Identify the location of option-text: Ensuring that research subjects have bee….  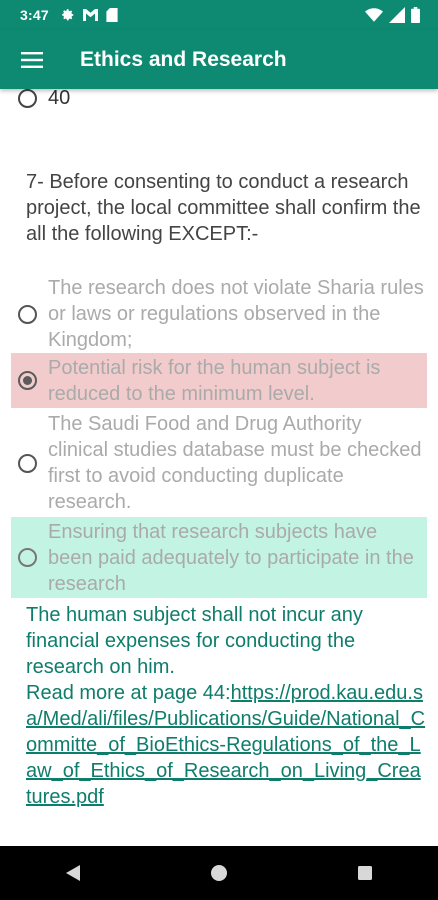
(231, 557).